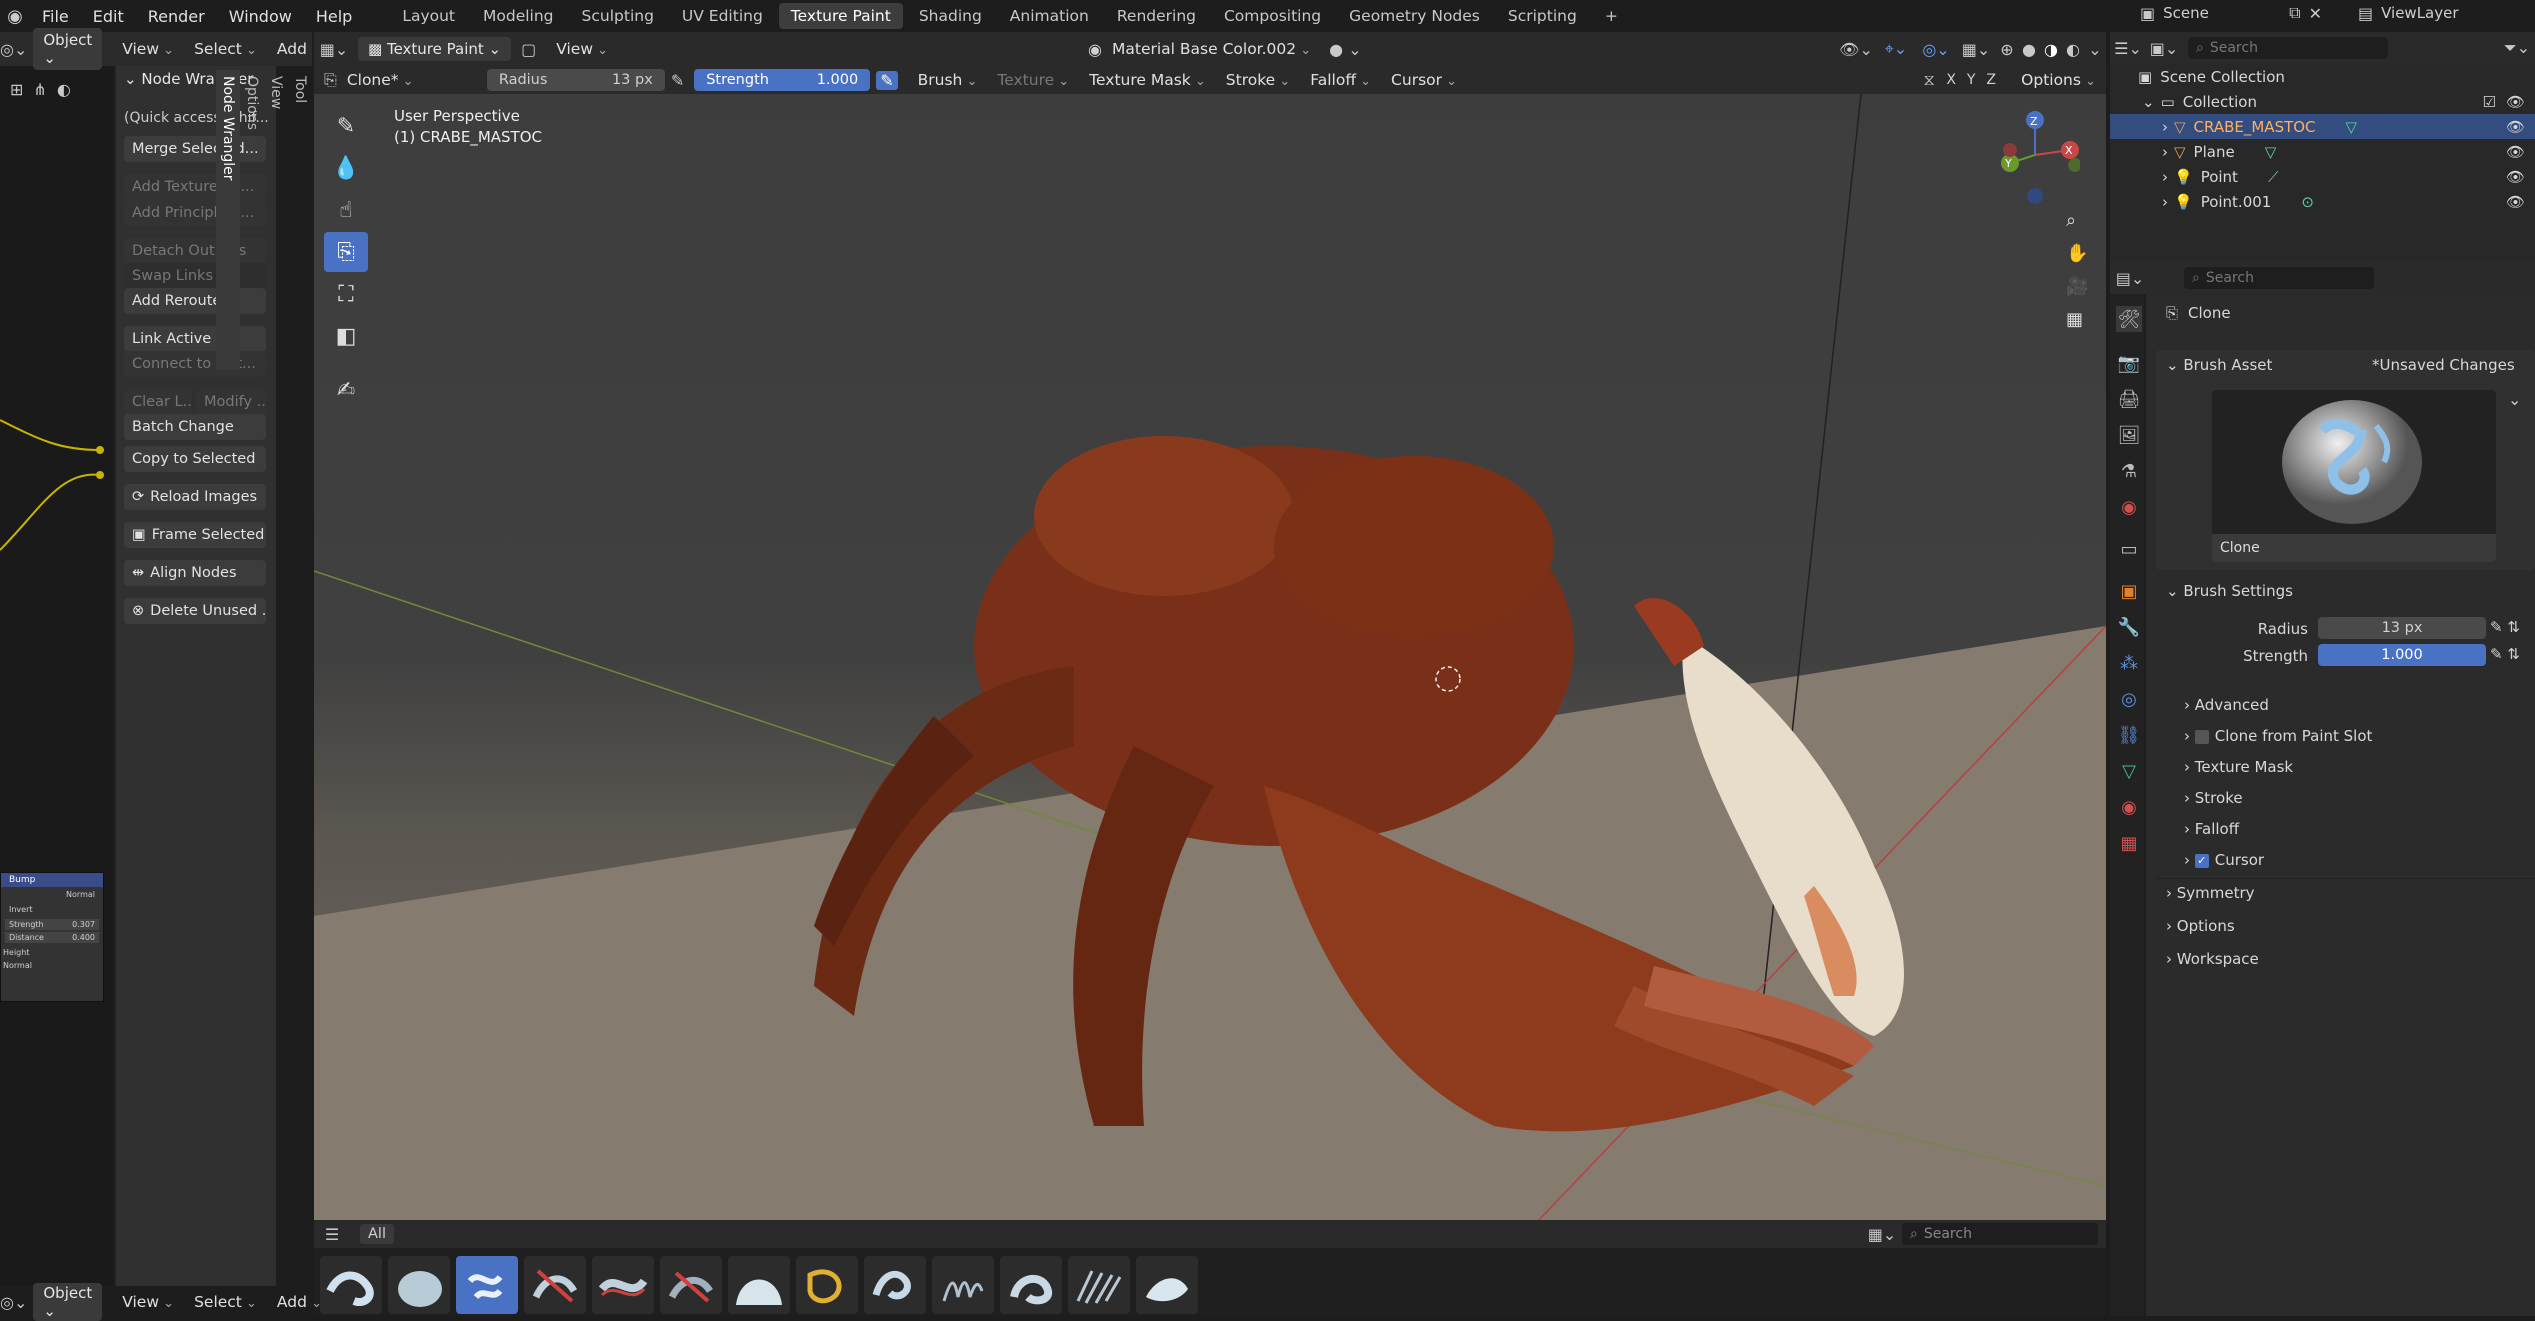  What do you see at coordinates (1971, 80) in the screenshot?
I see `symmetry-y-toggle: Y` at bounding box center [1971, 80].